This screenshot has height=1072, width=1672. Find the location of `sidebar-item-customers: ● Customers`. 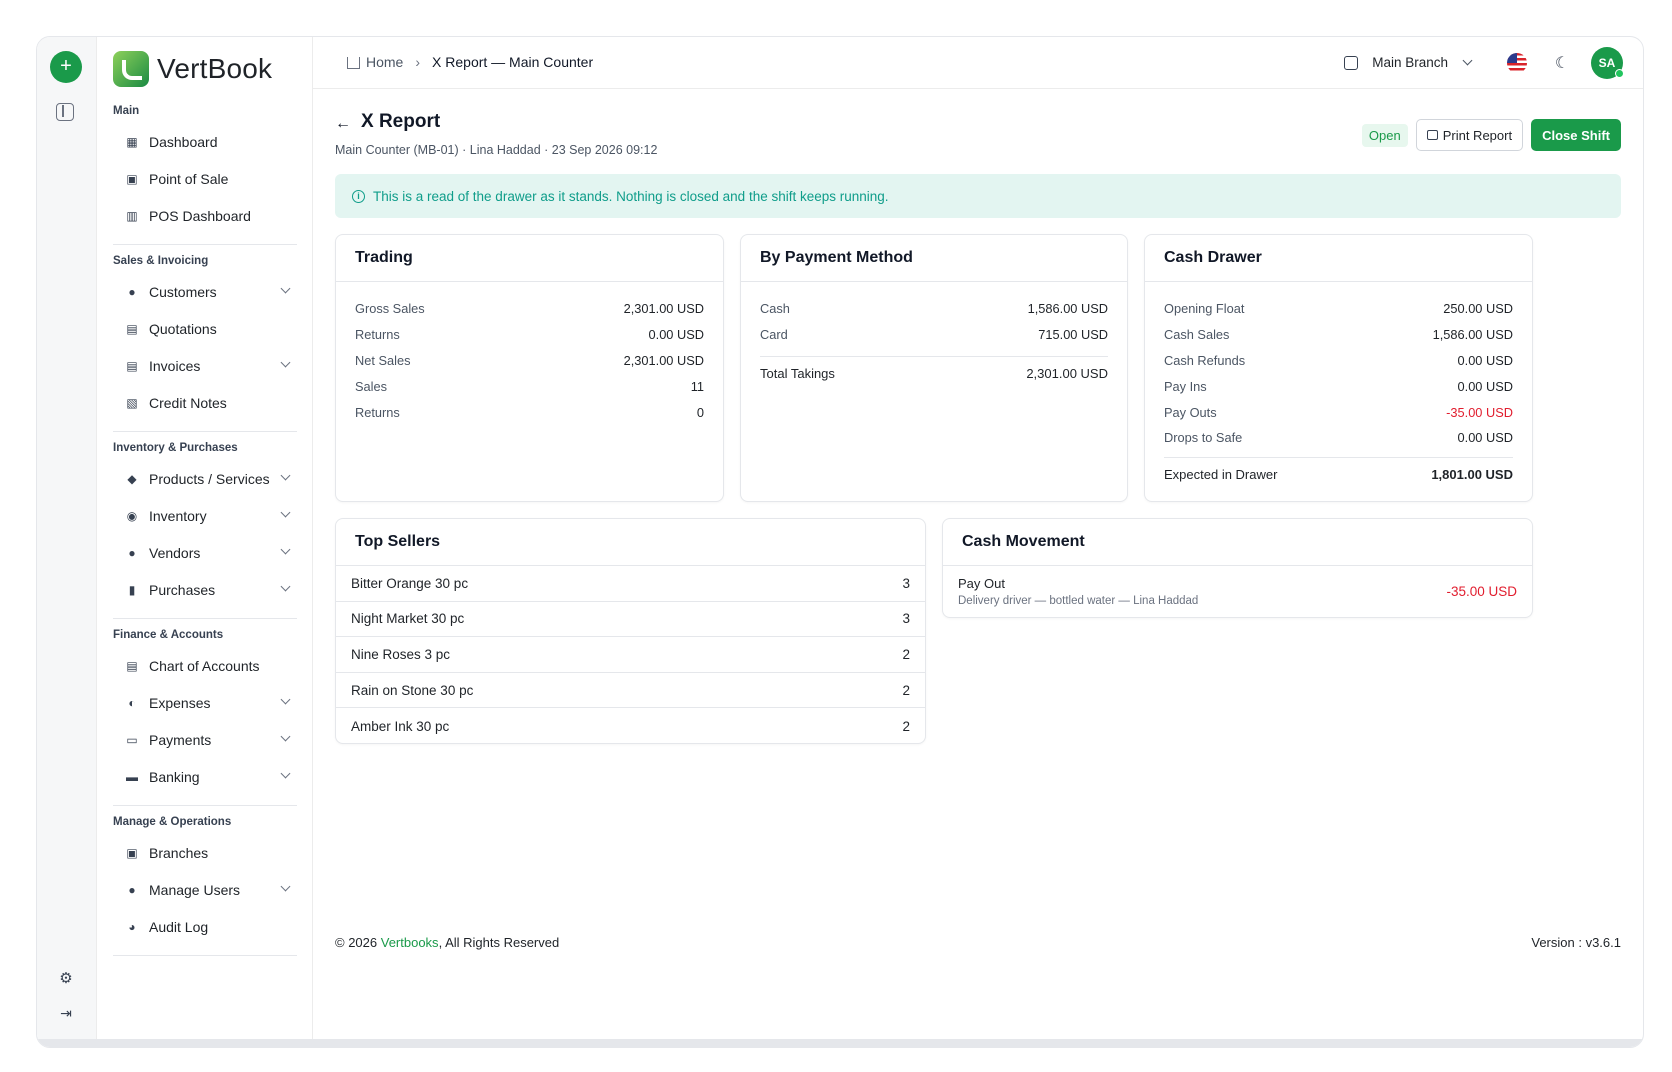

sidebar-item-customers: ● Customers is located at coordinates (205, 291).